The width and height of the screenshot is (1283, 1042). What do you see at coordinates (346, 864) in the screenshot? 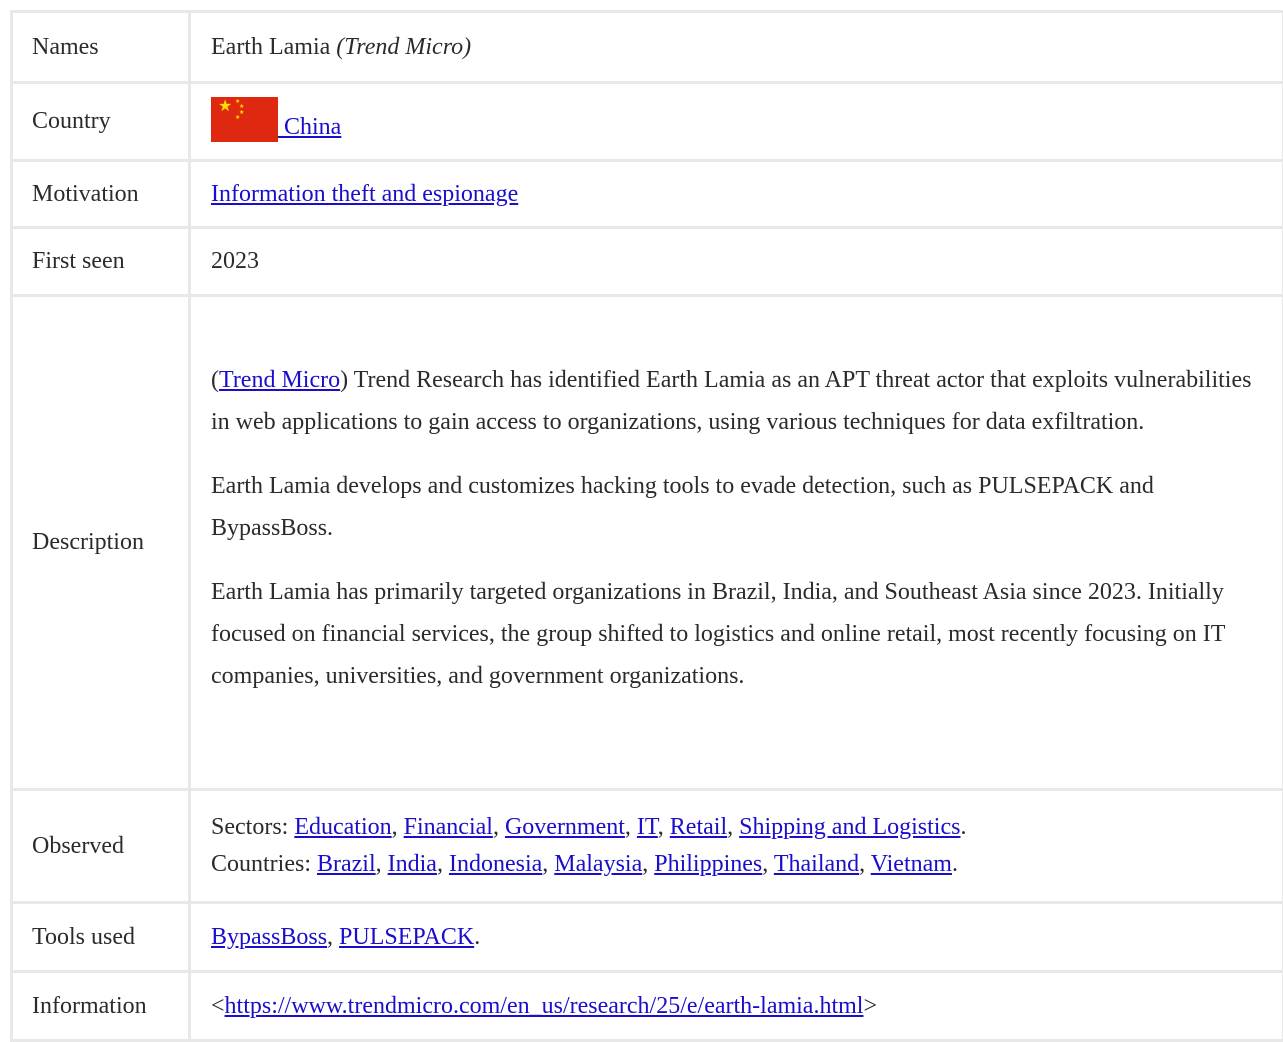
I see `country-link-brazil: Brazil` at bounding box center [346, 864].